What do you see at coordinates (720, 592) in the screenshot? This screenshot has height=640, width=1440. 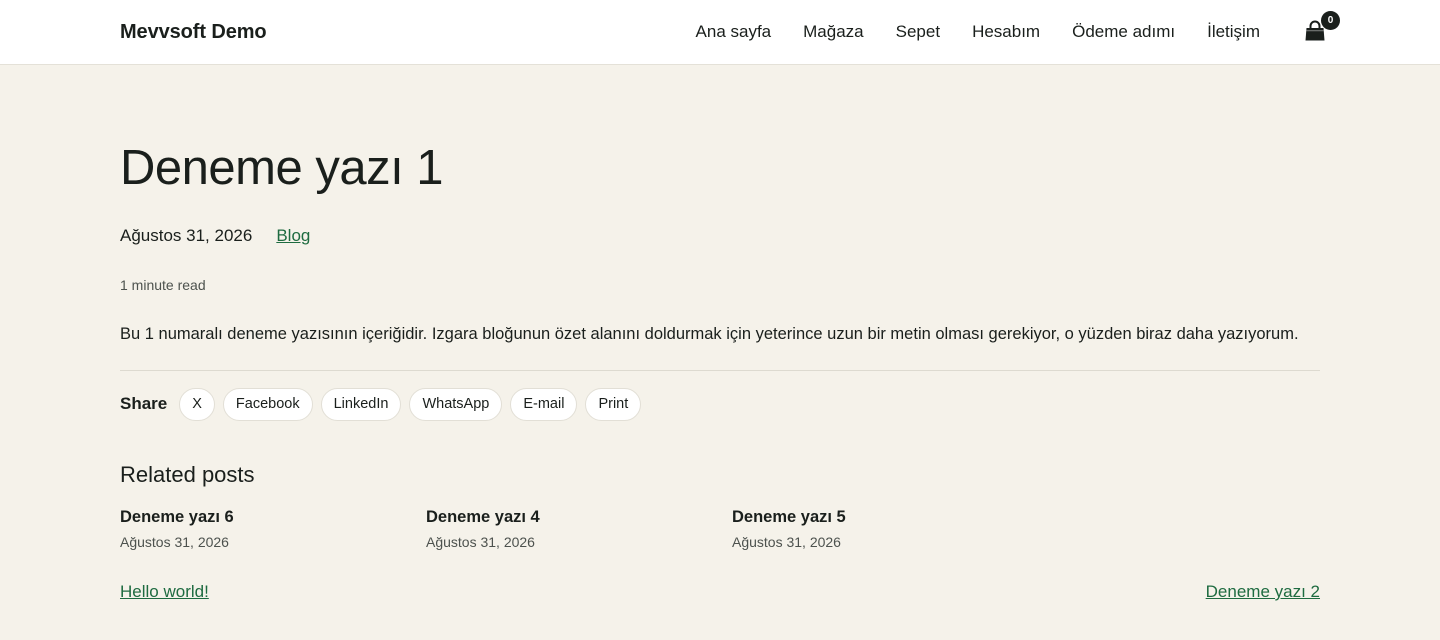 I see `post-navigation: Hello world! Deneme yazı 2` at bounding box center [720, 592].